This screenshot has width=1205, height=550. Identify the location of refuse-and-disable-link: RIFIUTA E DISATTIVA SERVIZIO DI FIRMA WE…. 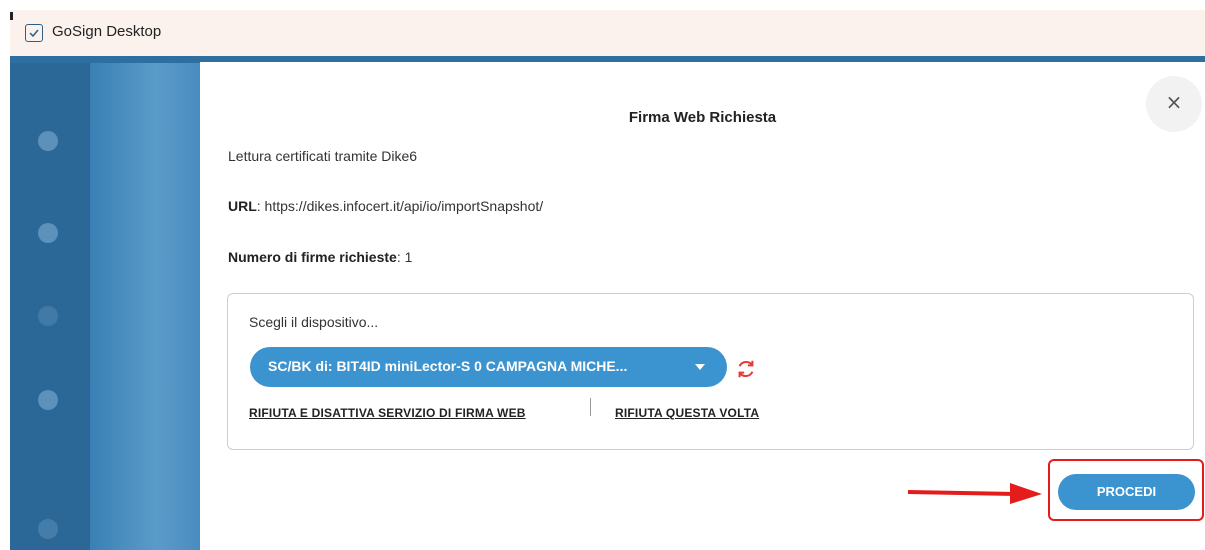
(387, 413).